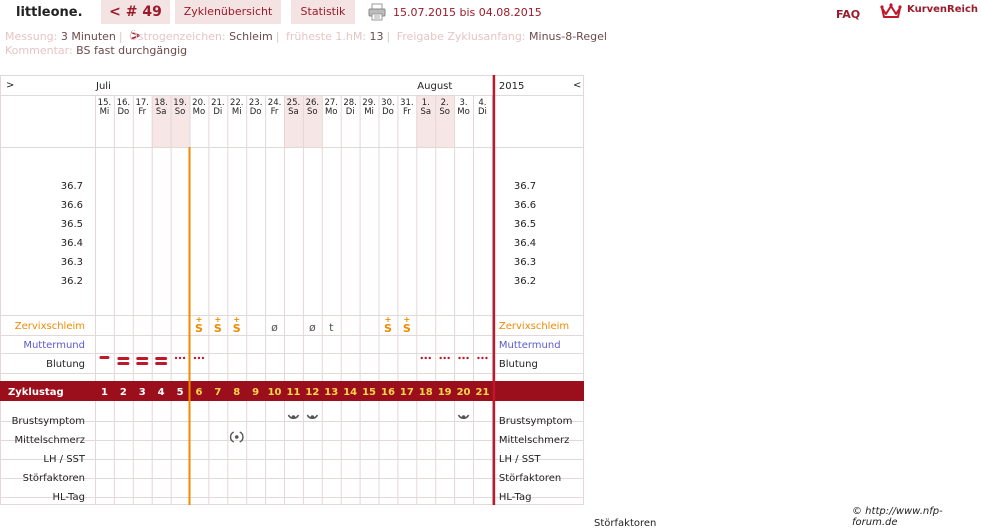  What do you see at coordinates (377, 12) in the screenshot?
I see `printer-icon` at bounding box center [377, 12].